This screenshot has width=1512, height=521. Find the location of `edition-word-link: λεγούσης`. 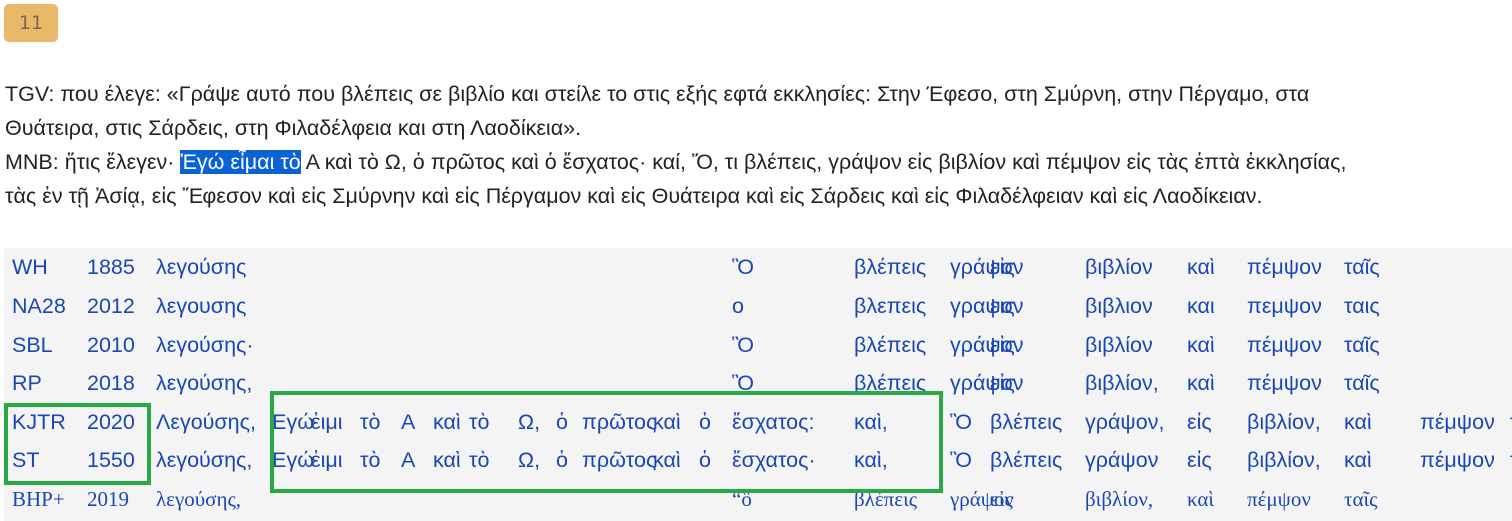

edition-word-link: λεγούσης is located at coordinates (201, 267).